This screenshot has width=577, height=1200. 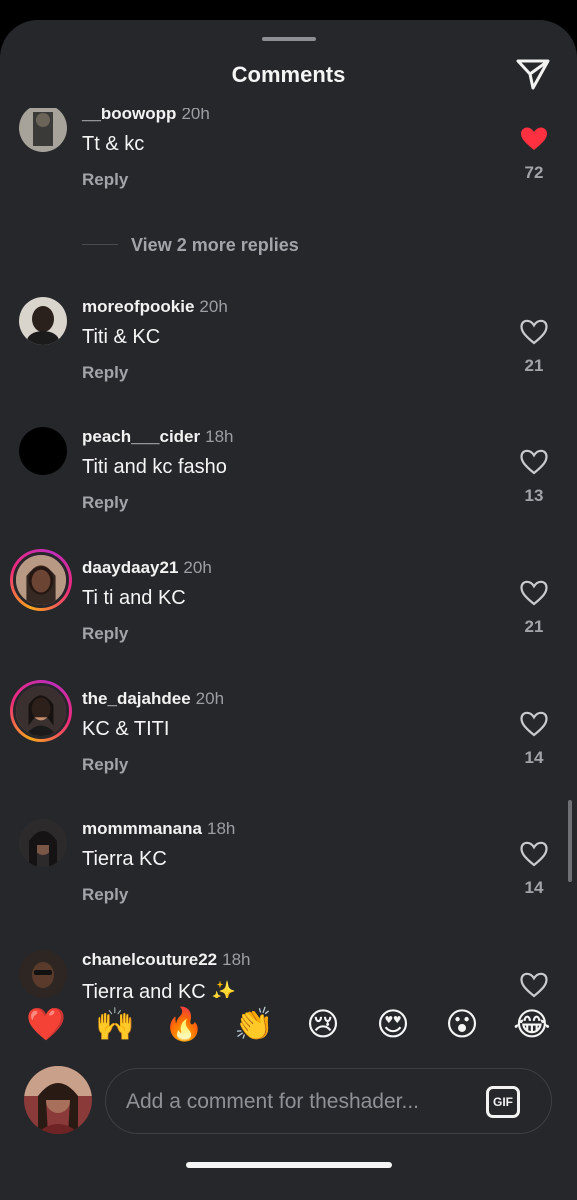 I want to click on view-more-replies-label: View 2 more replies, so click(x=215, y=245).